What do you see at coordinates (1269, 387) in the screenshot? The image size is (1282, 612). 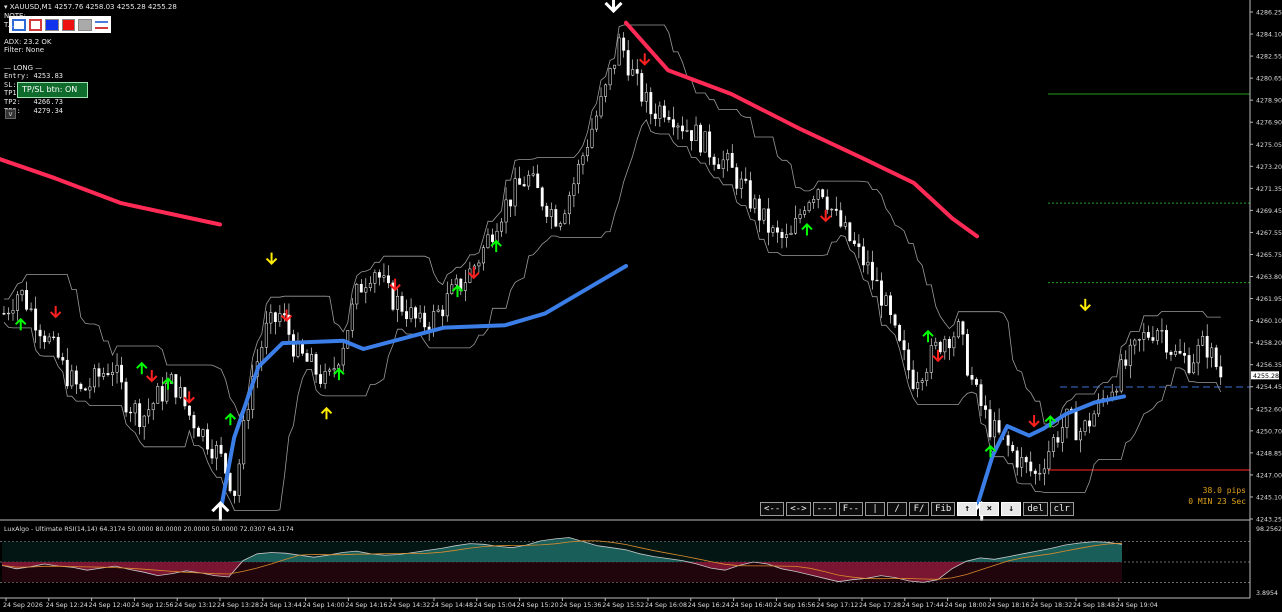 I see `price-tick-label: 4254.45` at bounding box center [1269, 387].